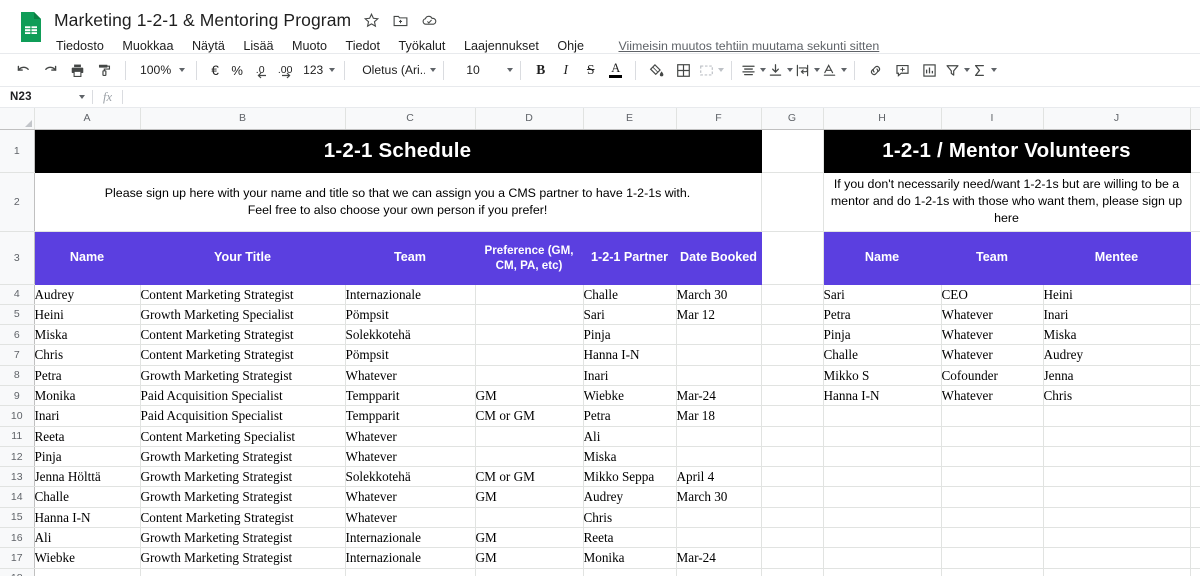  Describe the element at coordinates (1195, 518) in the screenshot. I see `cell-k15` at that location.